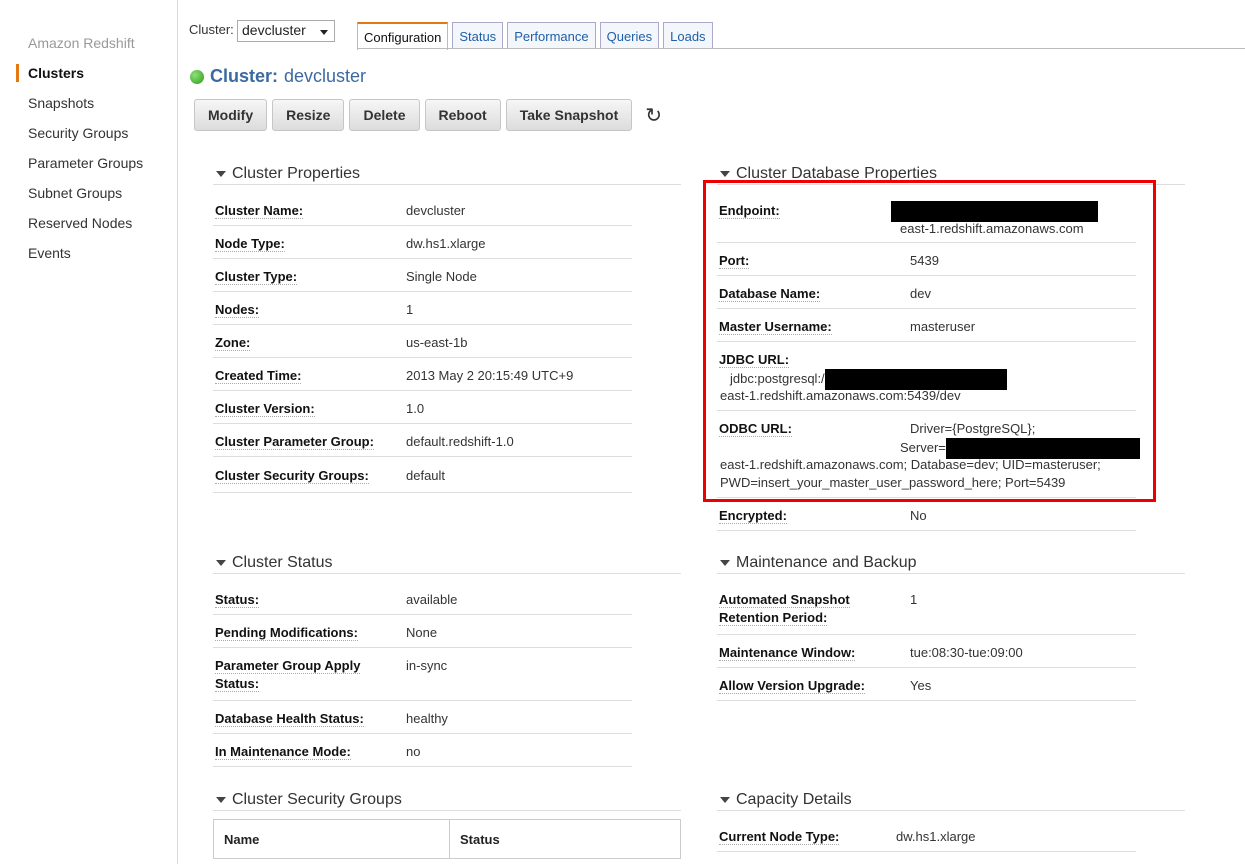 This screenshot has width=1245, height=864. Describe the element at coordinates (237, 600) in the screenshot. I see `status-label: Status:` at that location.